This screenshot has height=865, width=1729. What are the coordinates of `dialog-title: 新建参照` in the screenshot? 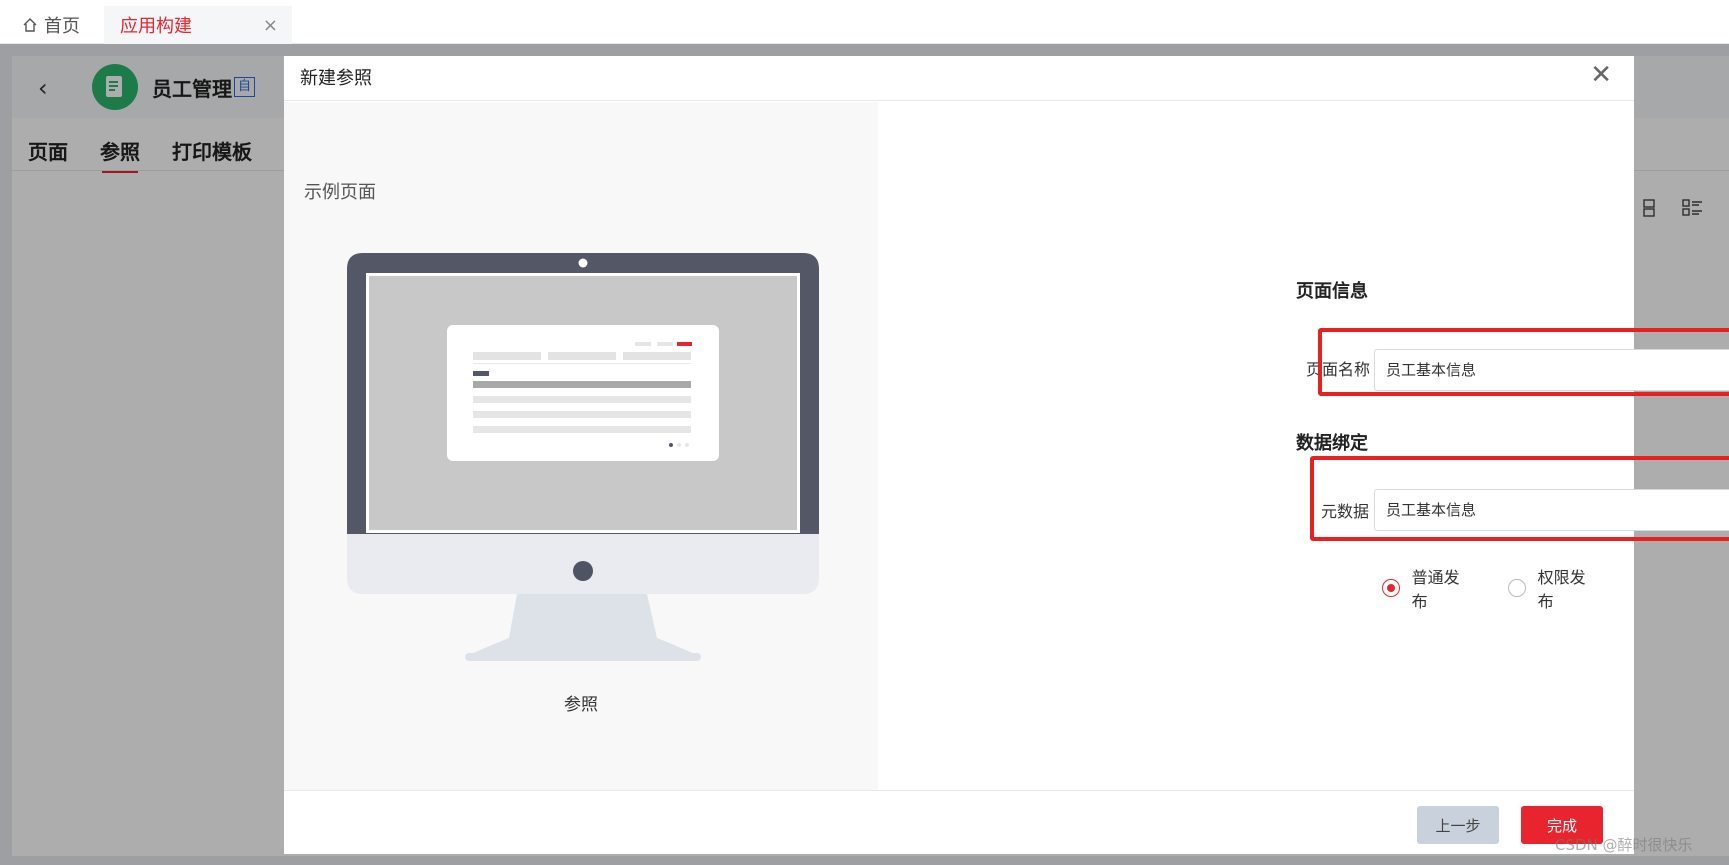 It's located at (336, 78).